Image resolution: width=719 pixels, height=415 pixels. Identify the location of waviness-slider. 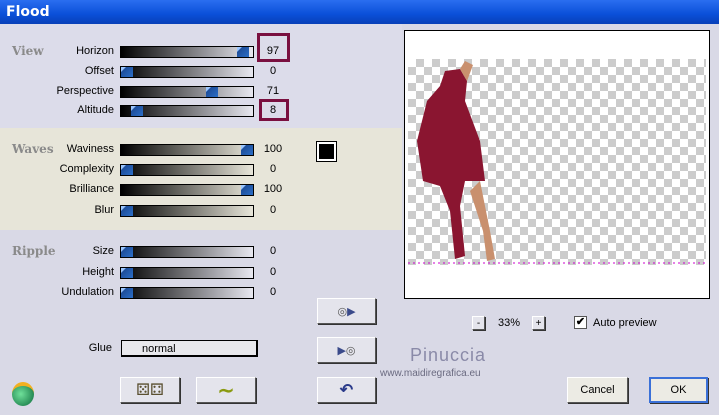
(187, 150).